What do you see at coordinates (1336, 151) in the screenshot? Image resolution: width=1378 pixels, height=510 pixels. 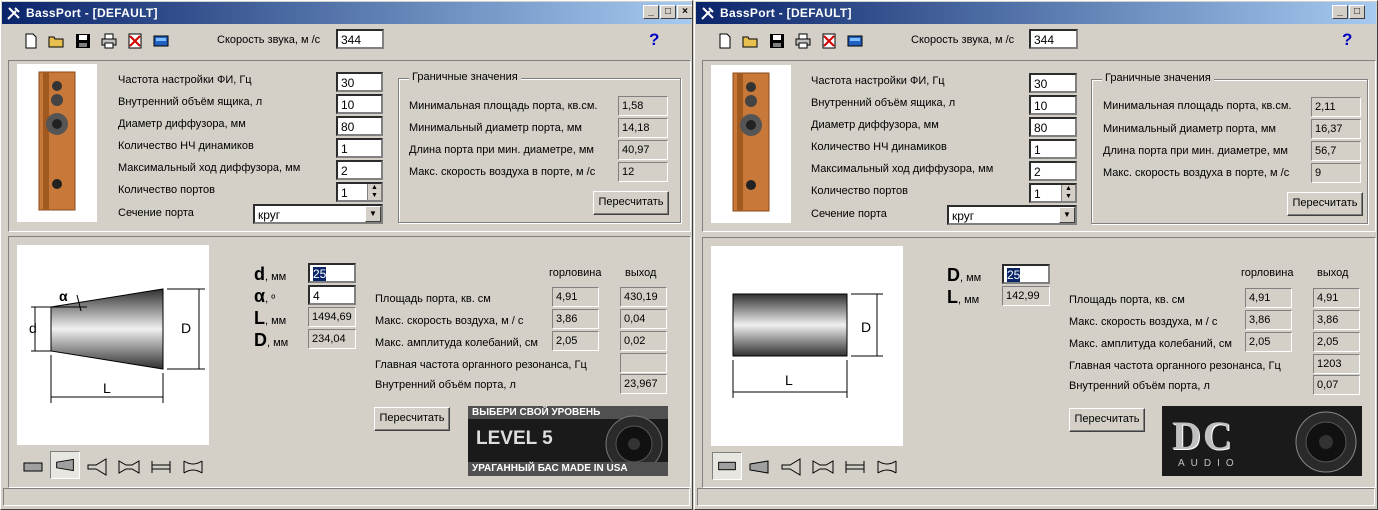 I see `limit-value: 56,7` at bounding box center [1336, 151].